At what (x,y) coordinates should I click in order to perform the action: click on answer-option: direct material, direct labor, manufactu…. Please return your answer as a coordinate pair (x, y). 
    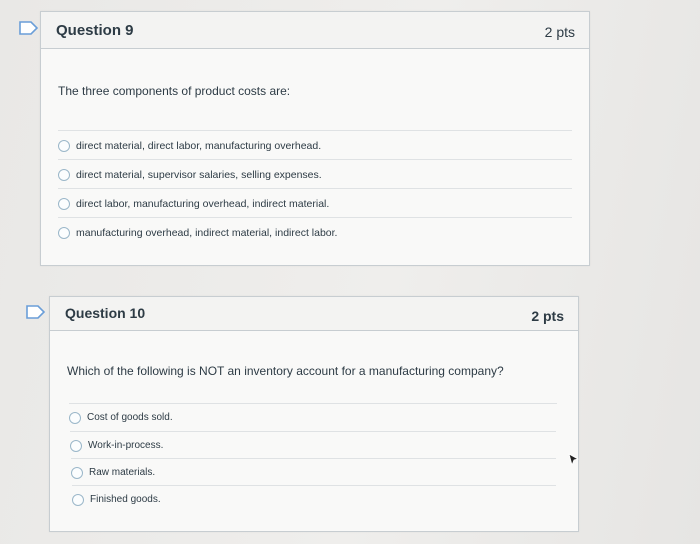
    Looking at the image, I should click on (315, 145).